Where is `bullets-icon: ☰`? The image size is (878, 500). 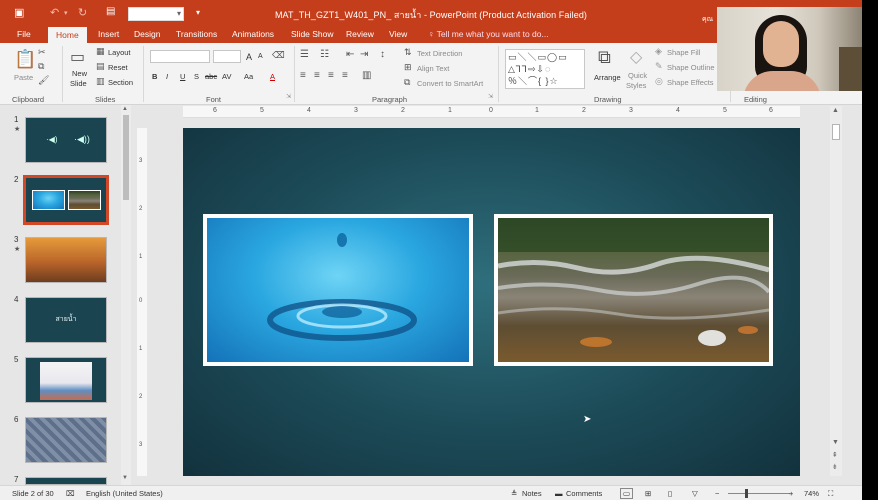
bullets-icon: ☰ is located at coordinates (304, 54).